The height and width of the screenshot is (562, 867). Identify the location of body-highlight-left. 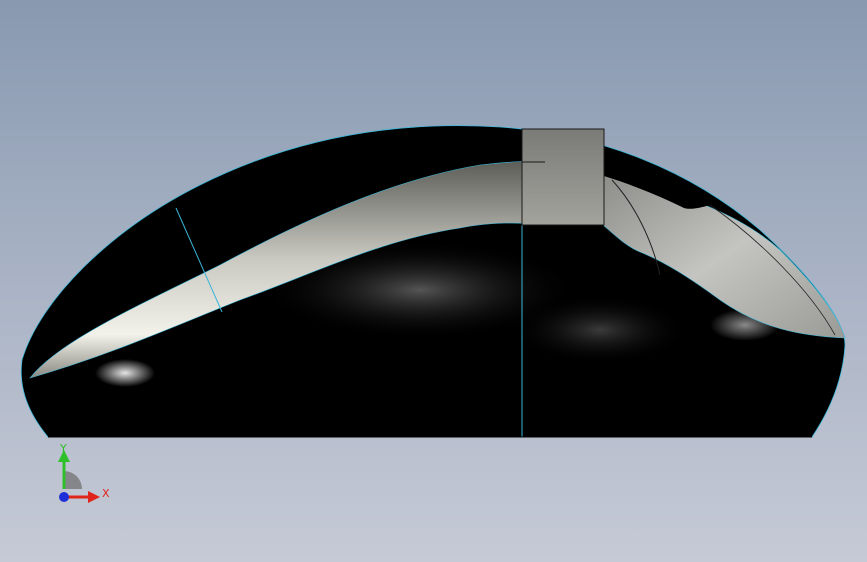
(125, 373).